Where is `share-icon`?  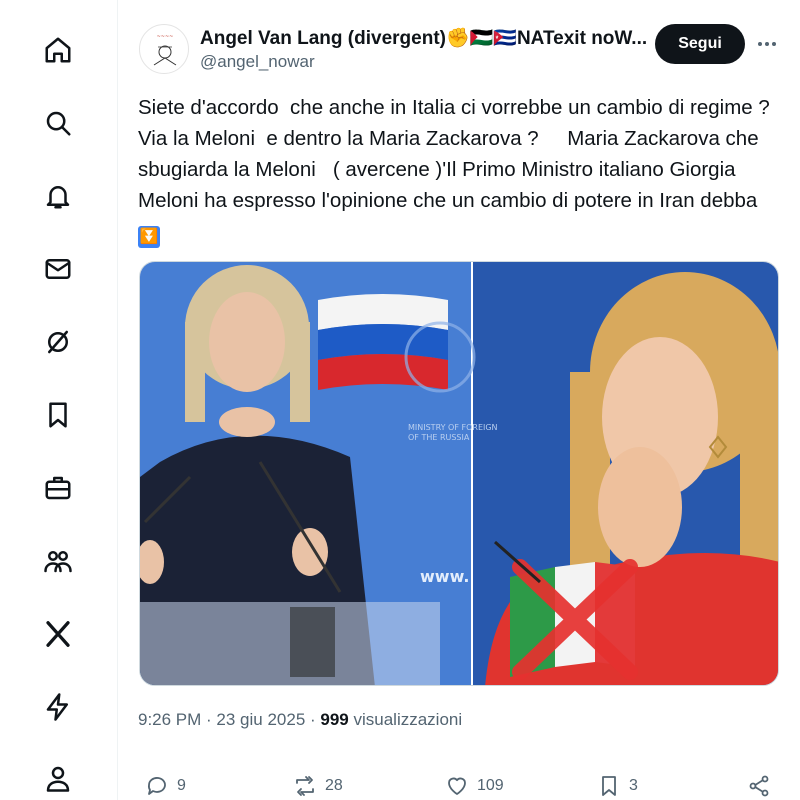 share-icon is located at coordinates (759, 786).